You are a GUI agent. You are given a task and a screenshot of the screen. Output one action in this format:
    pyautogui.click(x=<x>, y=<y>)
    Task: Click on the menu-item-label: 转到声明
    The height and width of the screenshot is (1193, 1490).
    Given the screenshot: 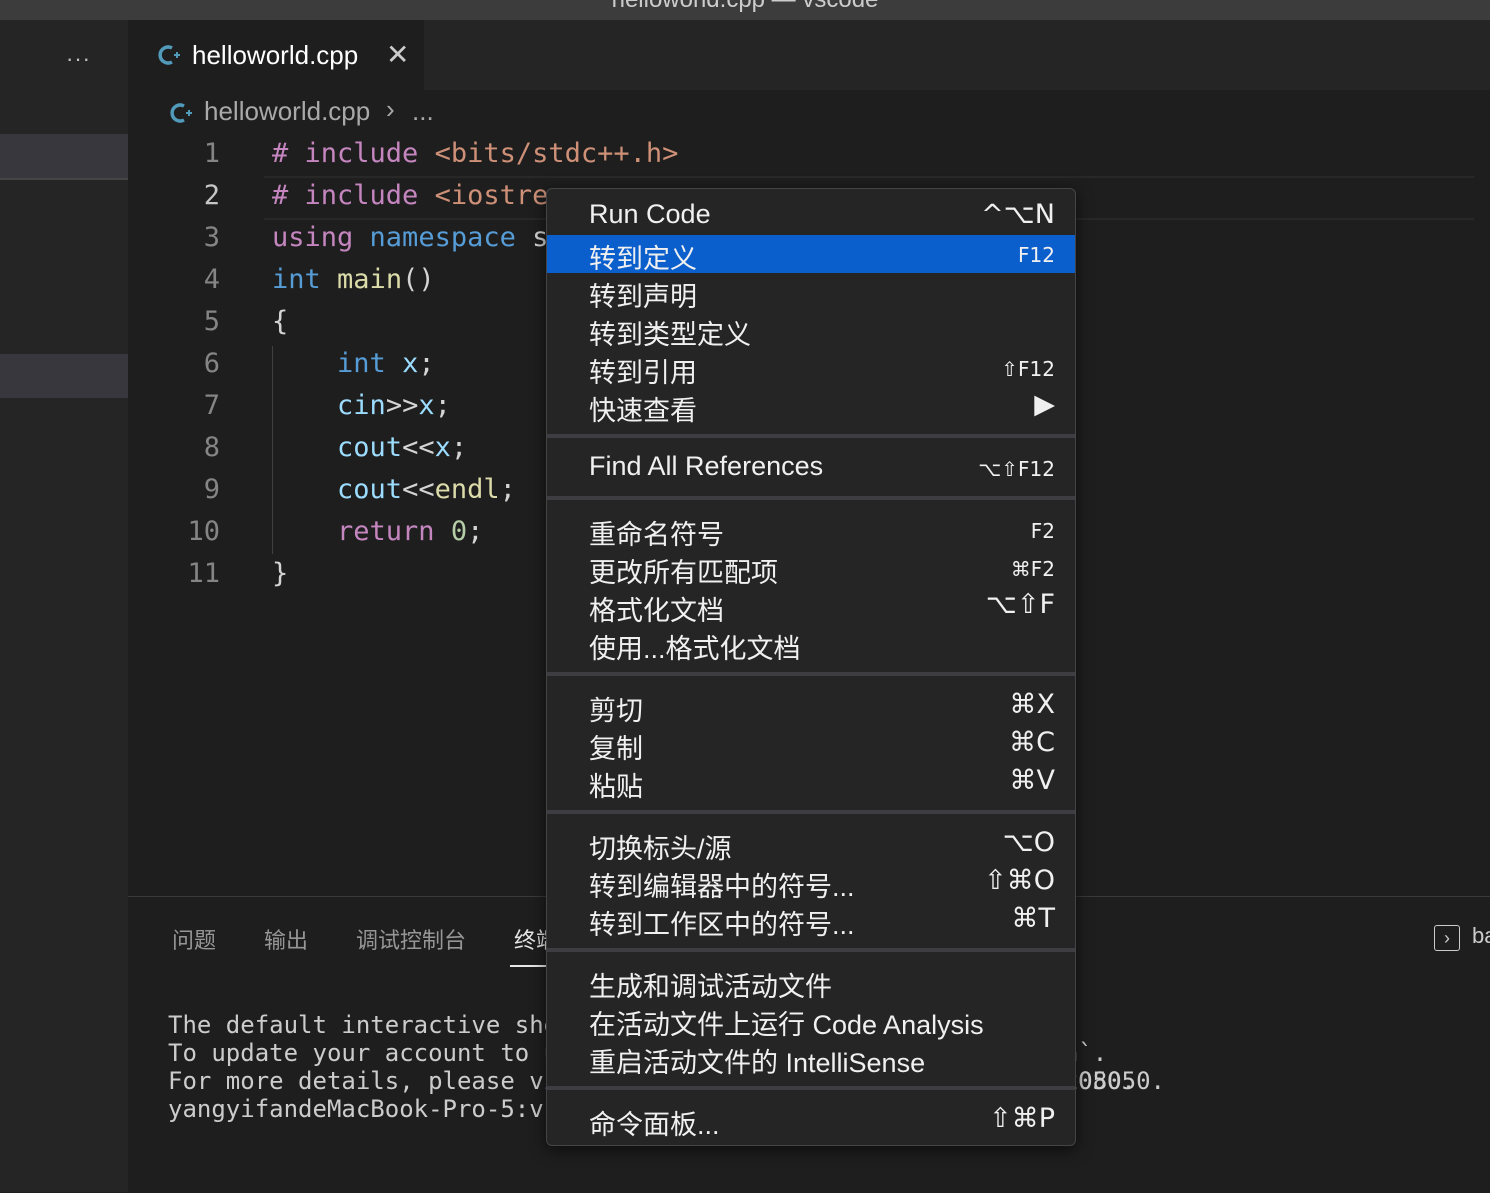 What is the action you would take?
    pyautogui.click(x=643, y=297)
    